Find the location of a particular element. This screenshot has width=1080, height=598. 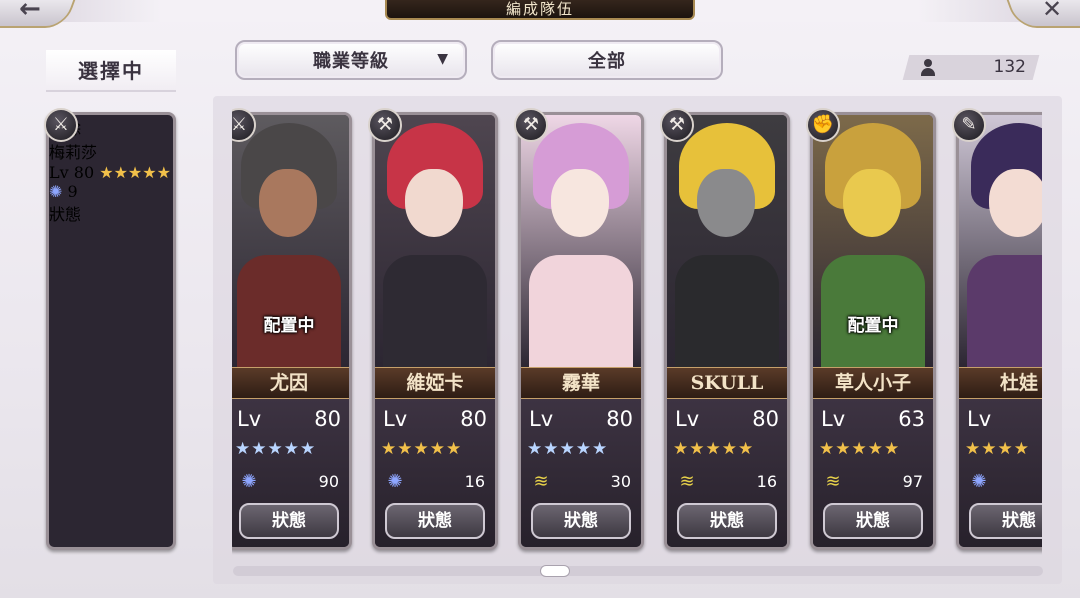

chevron-down-icon: ▼ is located at coordinates (443, 59).